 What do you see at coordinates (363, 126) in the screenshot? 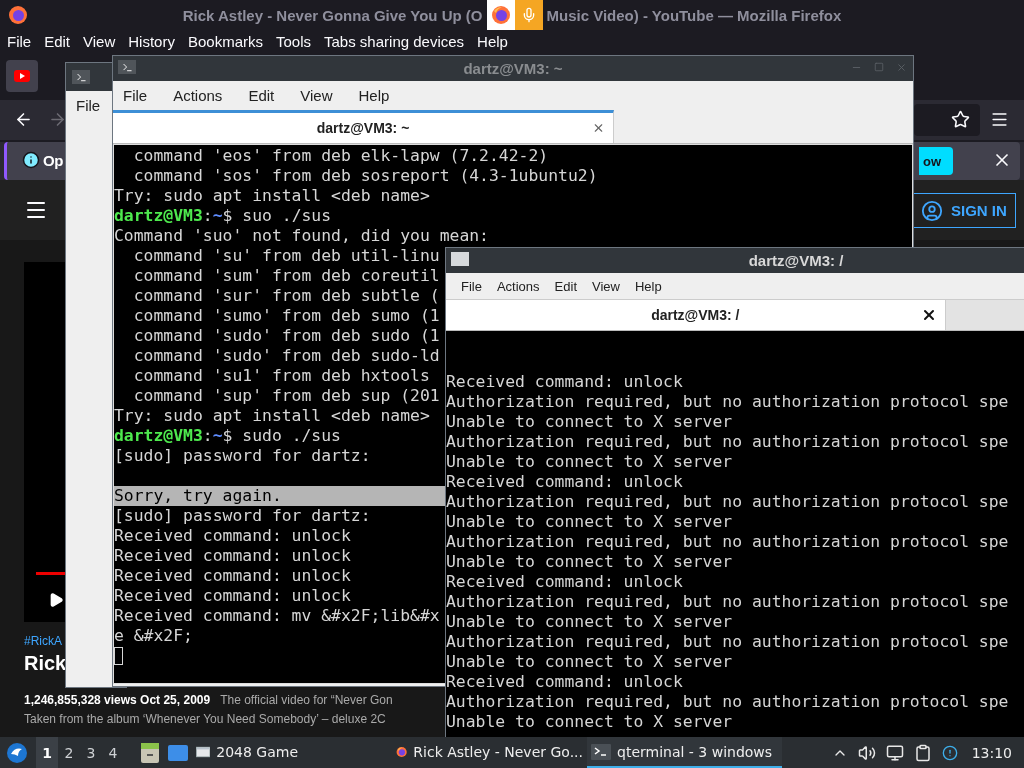
I see `terminal-tab: dartz@VM3: ~` at bounding box center [363, 126].